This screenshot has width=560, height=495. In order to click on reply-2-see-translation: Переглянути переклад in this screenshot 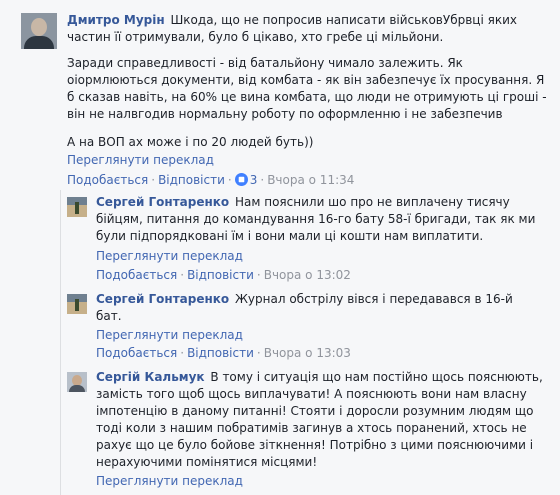, I will do `click(169, 335)`.